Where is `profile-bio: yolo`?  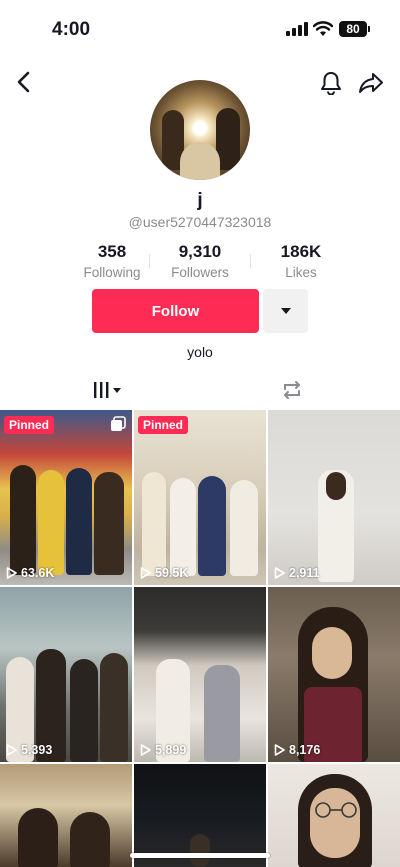 profile-bio: yolo is located at coordinates (200, 352).